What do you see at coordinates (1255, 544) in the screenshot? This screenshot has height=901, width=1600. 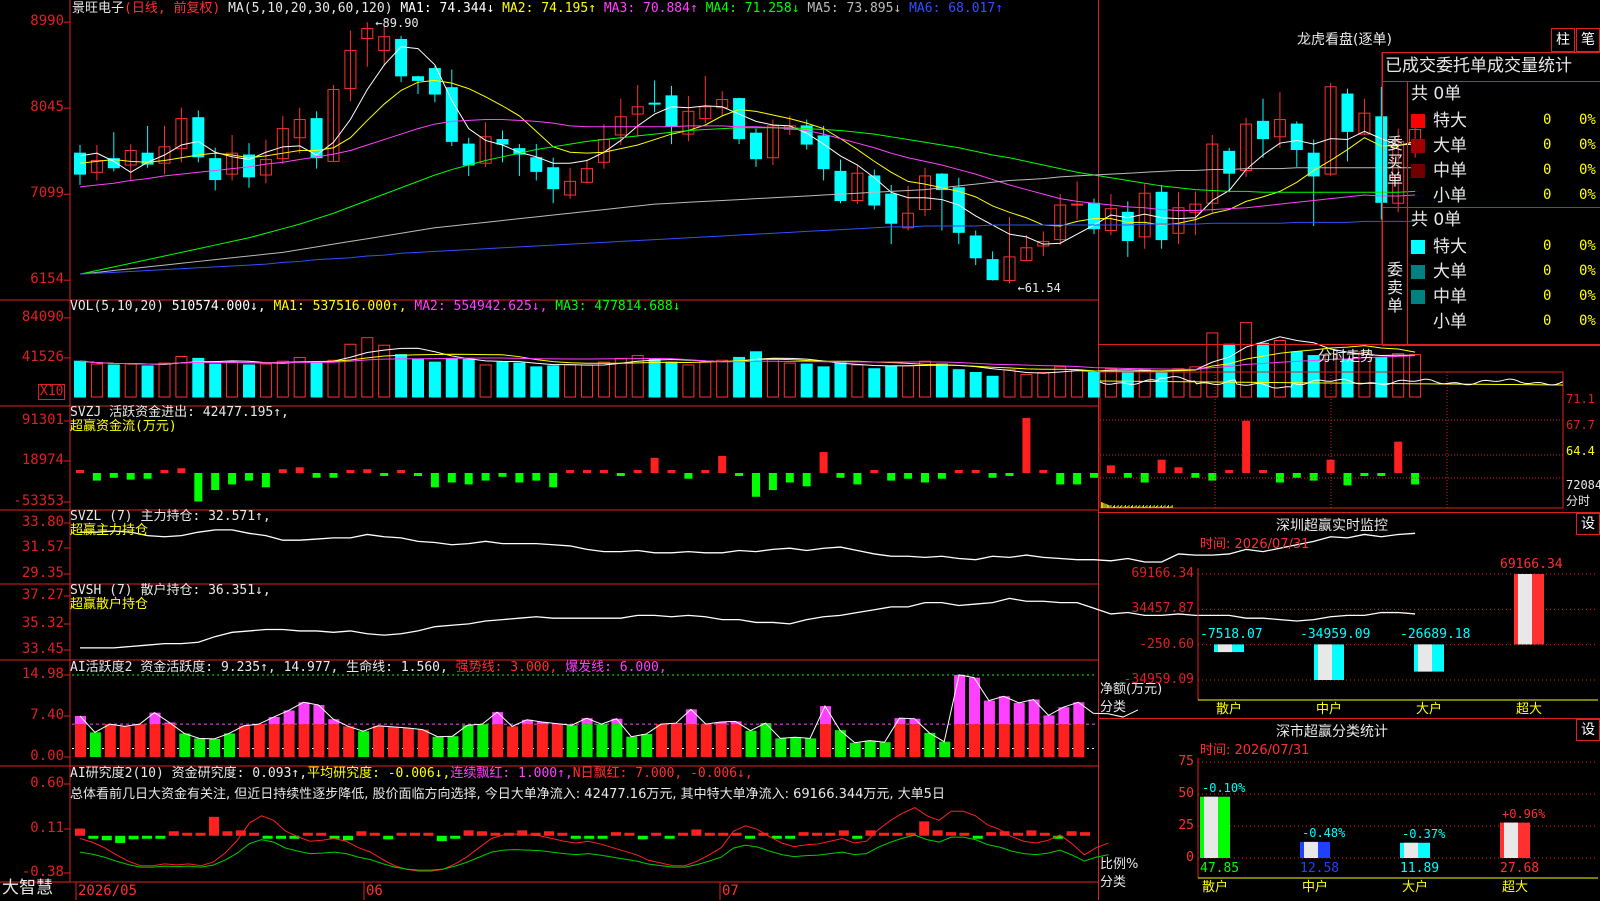 I see `monitor-time: 时间: 2026/07/31` at bounding box center [1255, 544].